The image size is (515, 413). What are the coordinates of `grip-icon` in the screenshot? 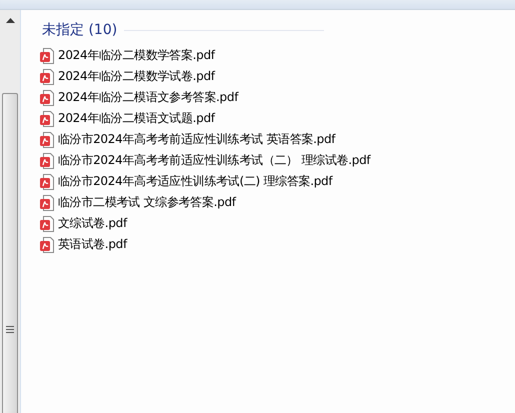 It's located at (10, 329).